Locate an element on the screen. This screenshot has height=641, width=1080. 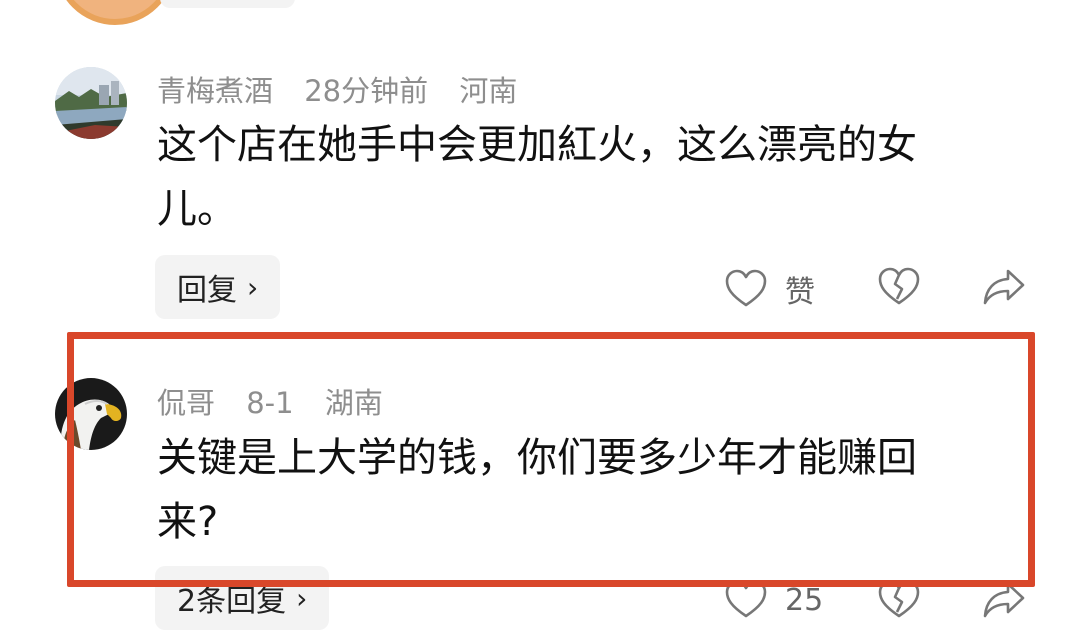
like-label: 赞 is located at coordinates (800, 292).